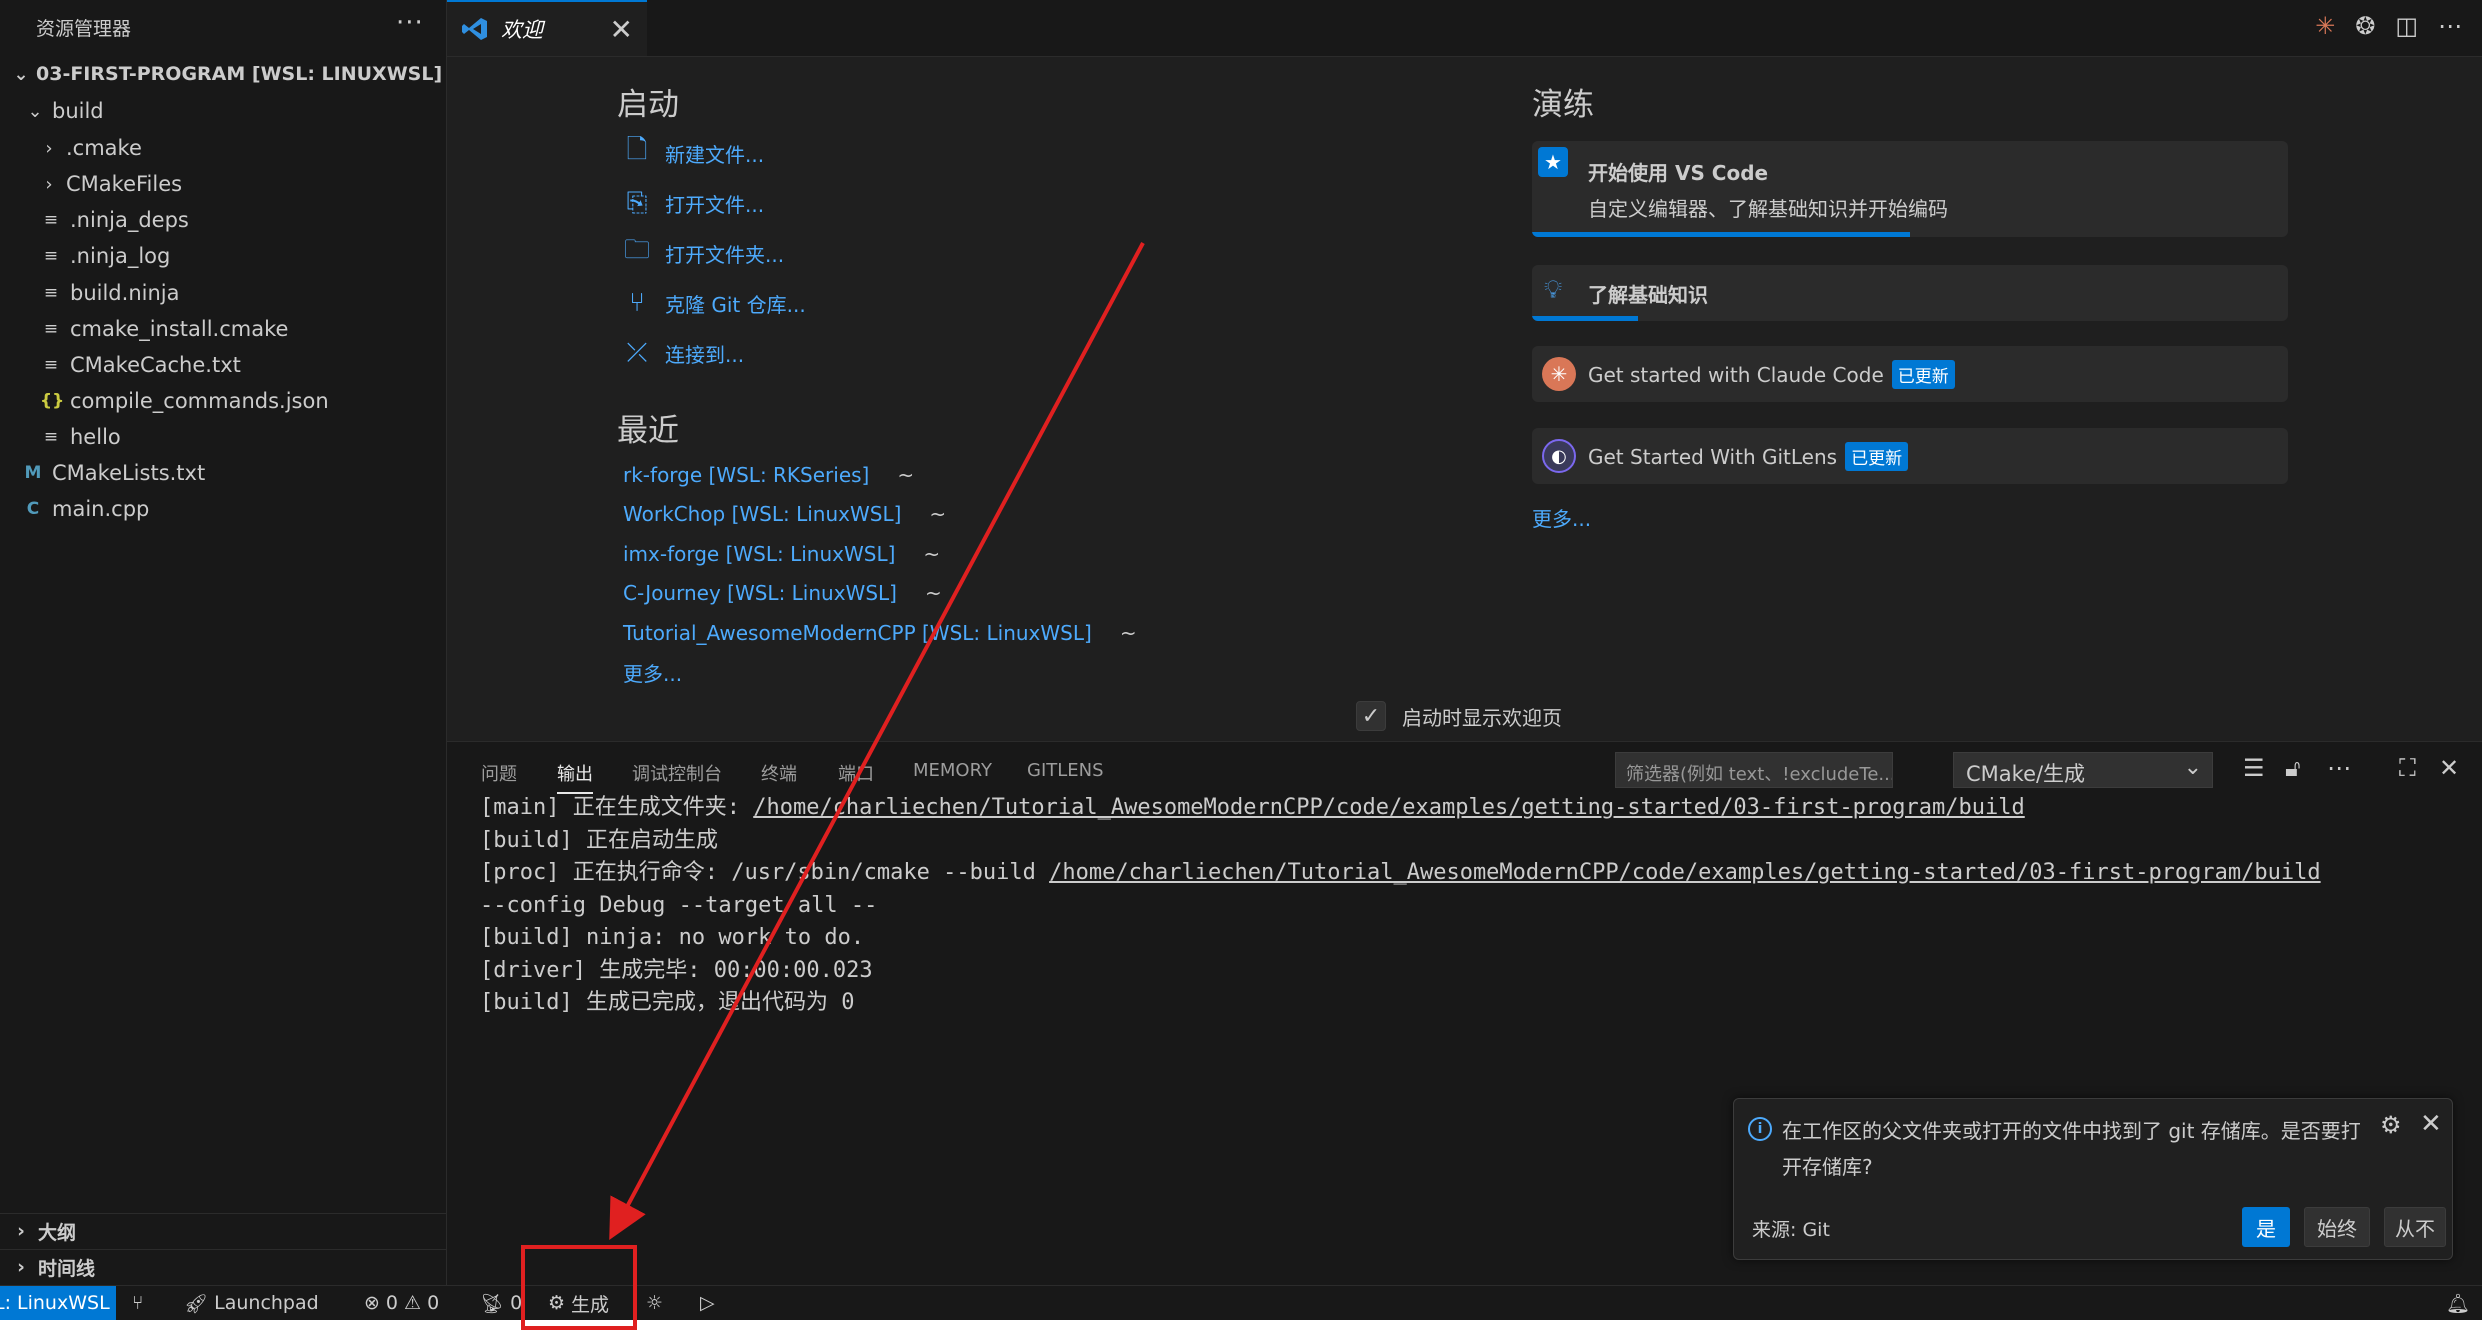 This screenshot has width=2482, height=1332. I want to click on tree-item-cmake-install: ≡ cmake_install.cmake, so click(223, 329).